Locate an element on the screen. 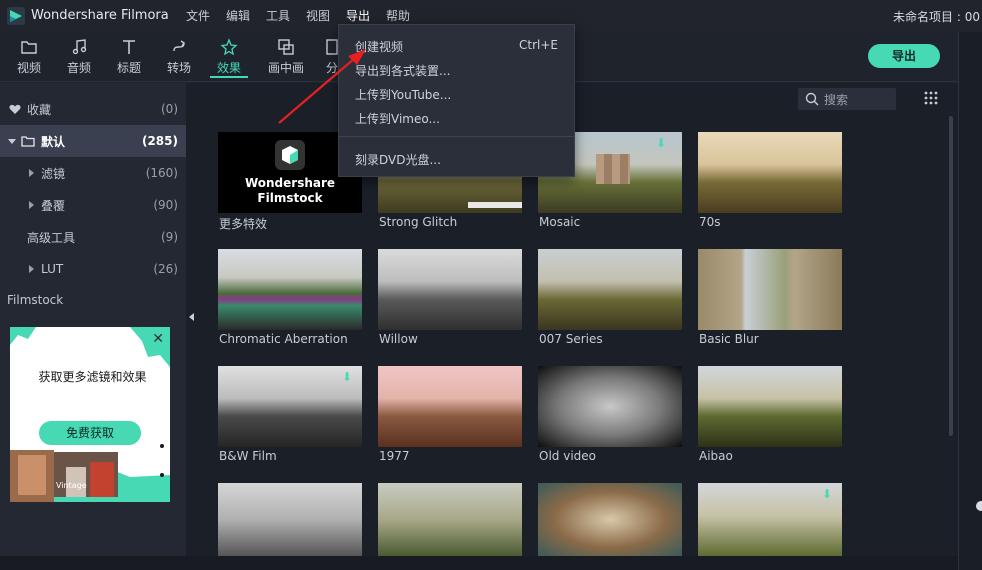 This screenshot has height=570, width=982. effect-label: Aibao is located at coordinates (716, 456).